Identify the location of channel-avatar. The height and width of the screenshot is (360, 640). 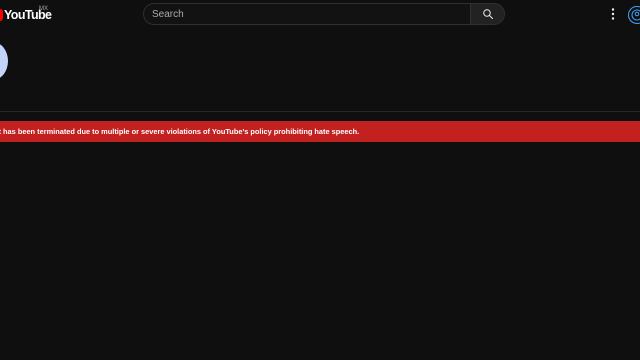
(4, 61).